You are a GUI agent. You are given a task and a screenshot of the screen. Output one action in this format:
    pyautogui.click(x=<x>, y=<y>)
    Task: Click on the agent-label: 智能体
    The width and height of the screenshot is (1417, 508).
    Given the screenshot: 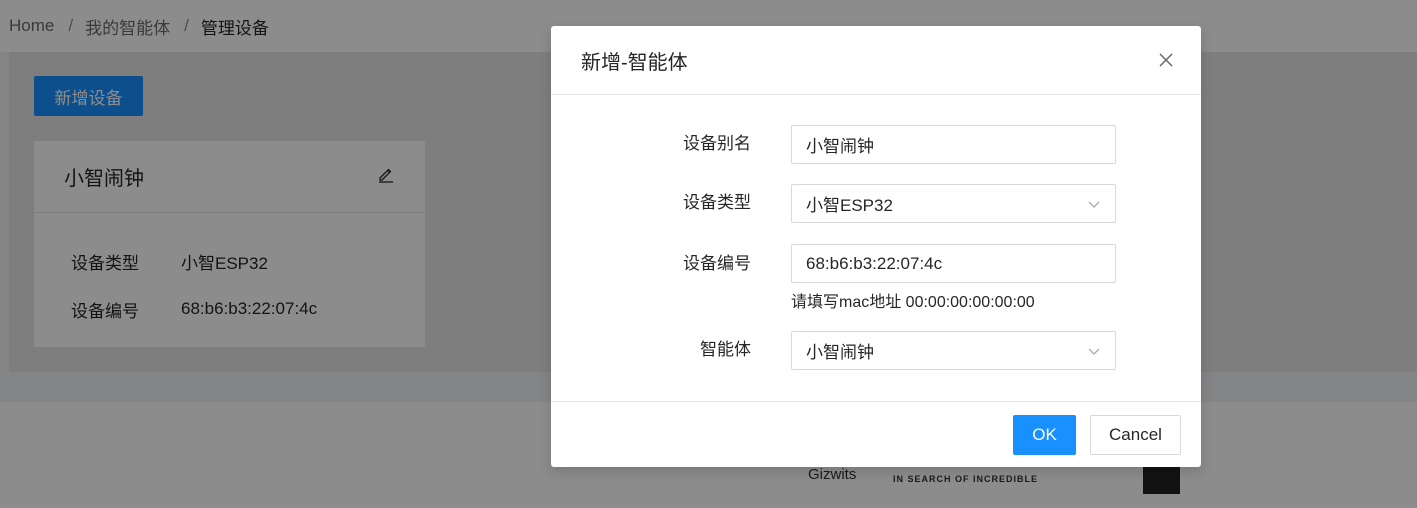 What is the action you would take?
    pyautogui.click(x=725, y=349)
    